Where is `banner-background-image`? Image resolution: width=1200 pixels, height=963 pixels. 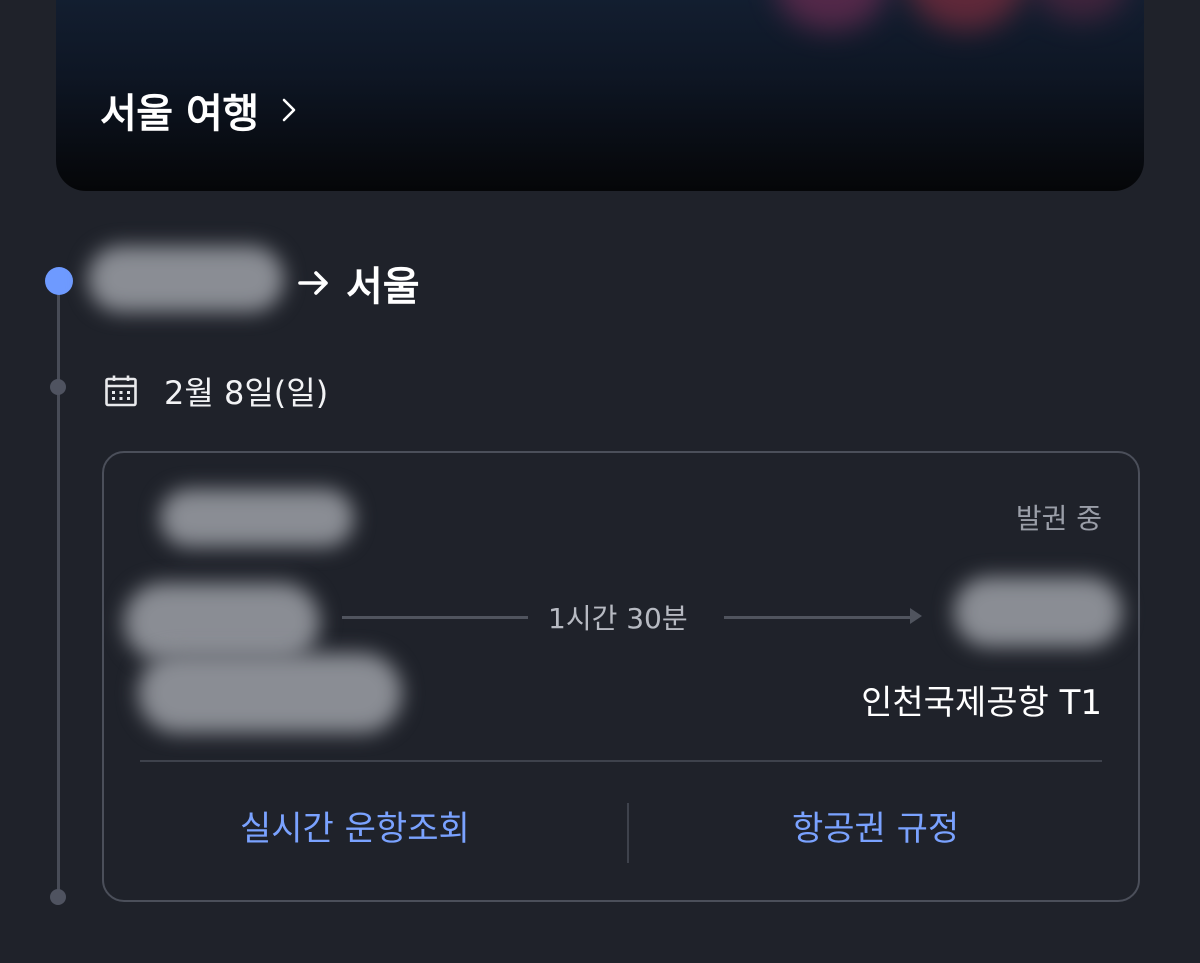 banner-background-image is located at coordinates (950, 40).